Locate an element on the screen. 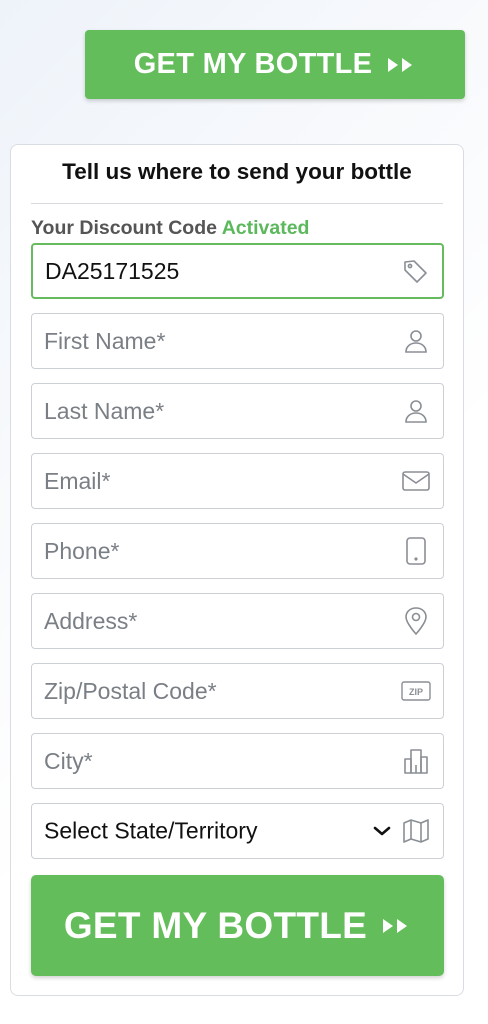 This screenshot has height=1024, width=488. zip-field: ZIP is located at coordinates (237, 691).